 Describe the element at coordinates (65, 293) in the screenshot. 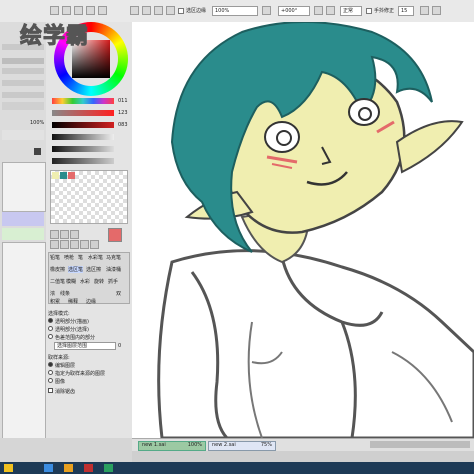

I see `brush-line: 线条` at that location.